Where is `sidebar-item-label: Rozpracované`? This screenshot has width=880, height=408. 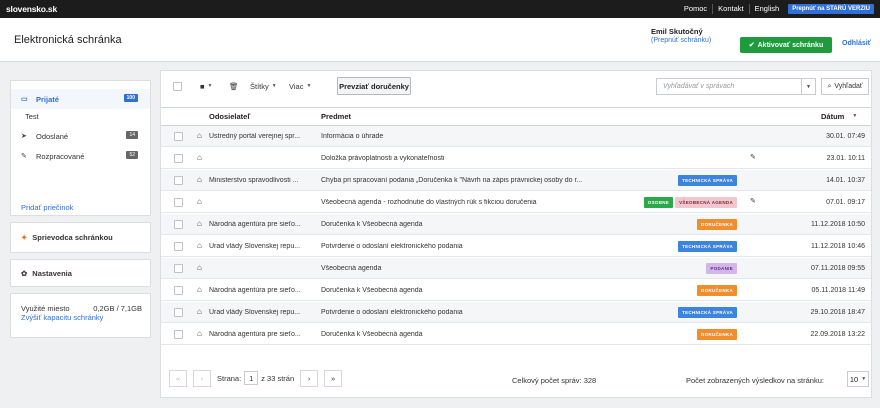
sidebar-item-label: Rozpracované is located at coordinates (60, 156).